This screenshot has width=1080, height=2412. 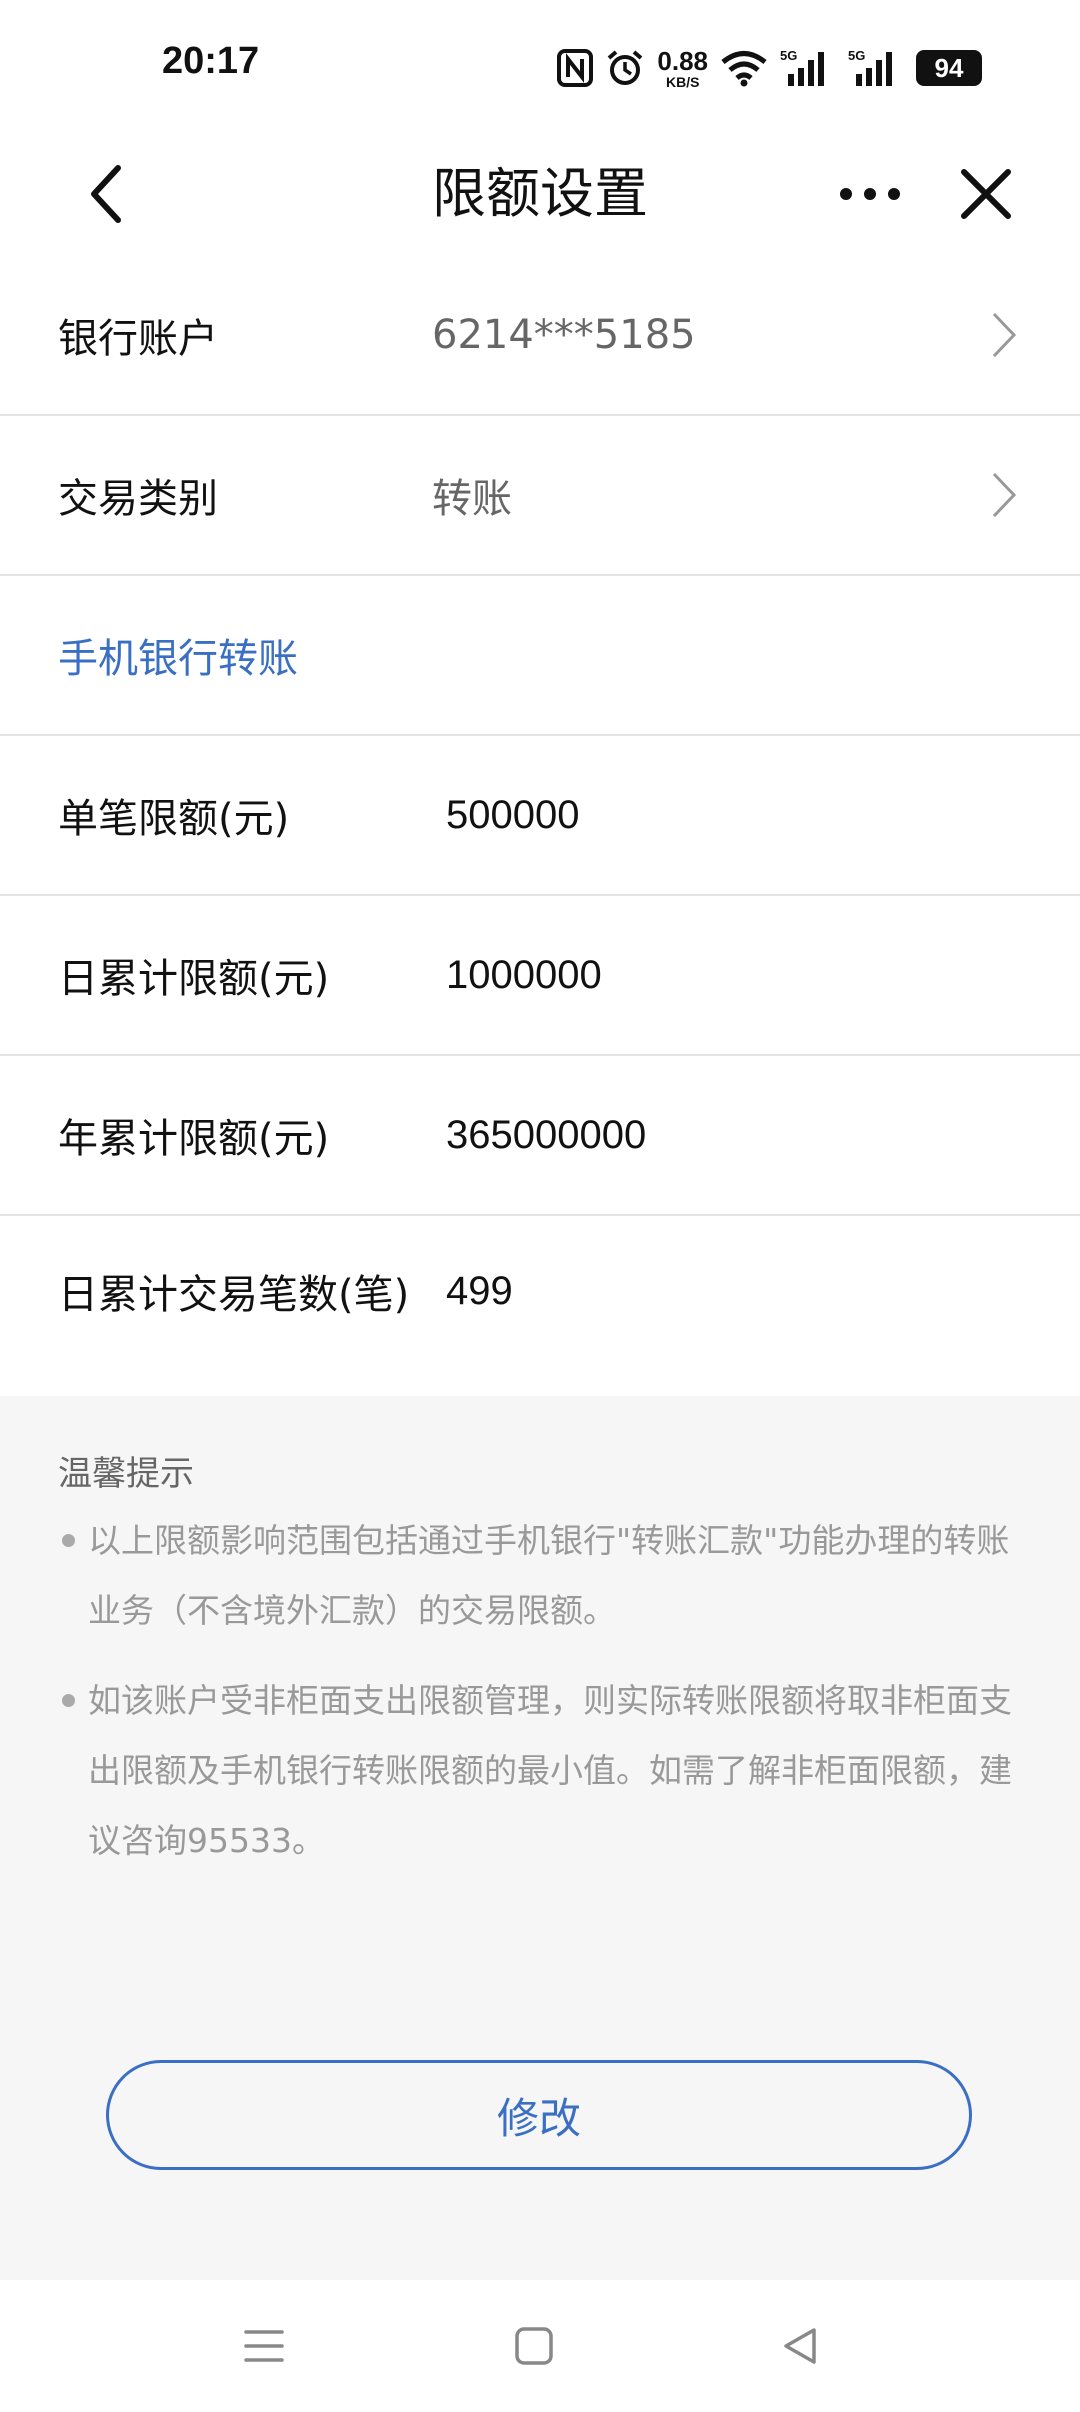 I want to click on limit-label: 年累计限额(元), so click(x=194, y=1139).